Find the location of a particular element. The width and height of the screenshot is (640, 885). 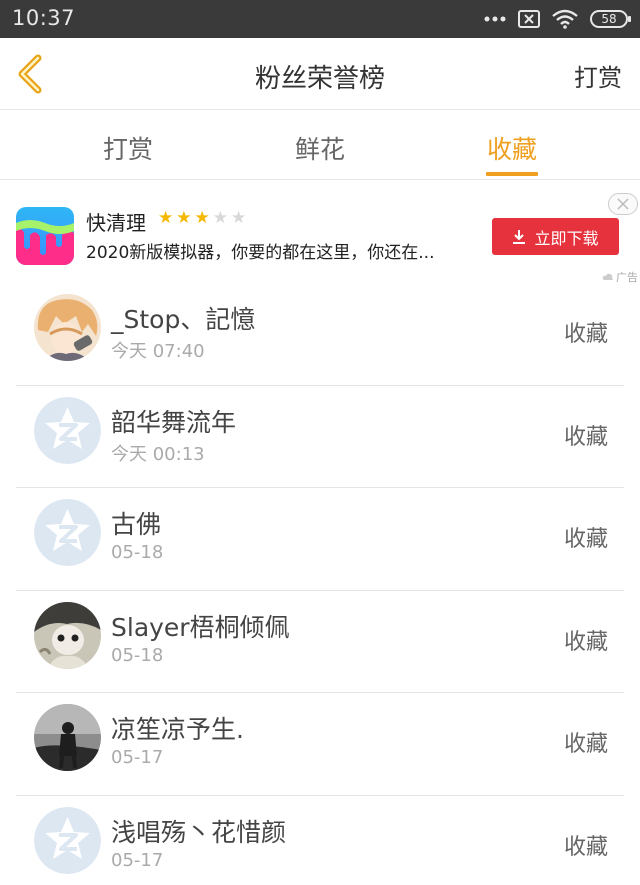

ad-app-name: 快清理 is located at coordinates (116, 223).